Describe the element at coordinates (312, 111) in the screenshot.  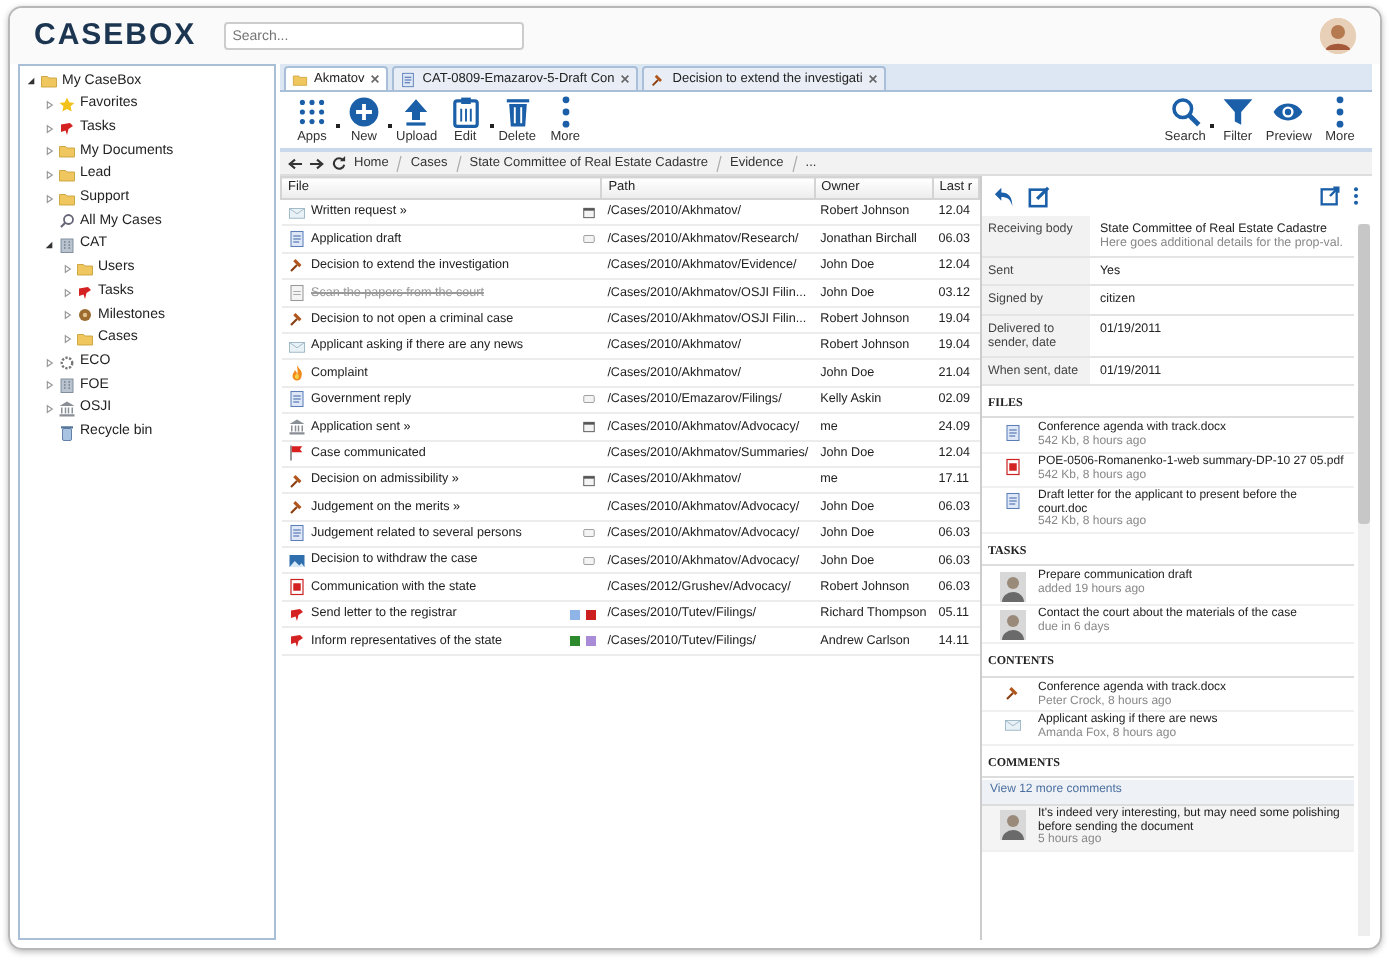
I see `apps-icon` at that location.